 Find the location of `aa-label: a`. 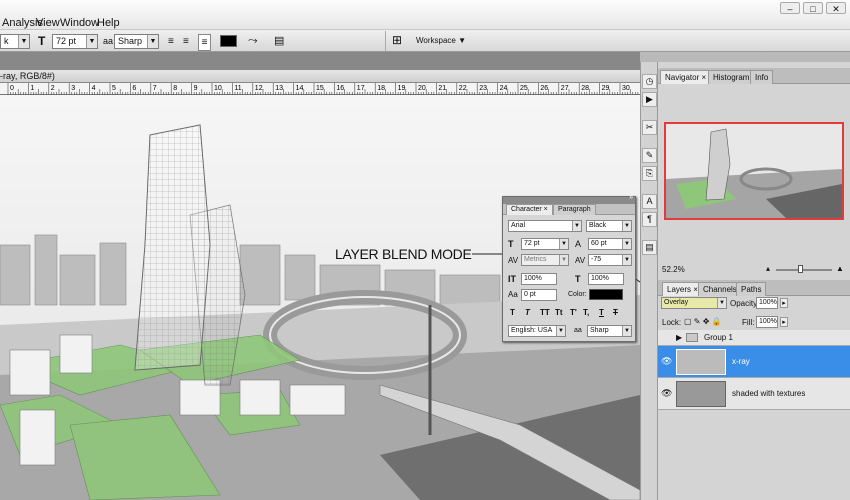

aa-label: a is located at coordinates (106, 41).